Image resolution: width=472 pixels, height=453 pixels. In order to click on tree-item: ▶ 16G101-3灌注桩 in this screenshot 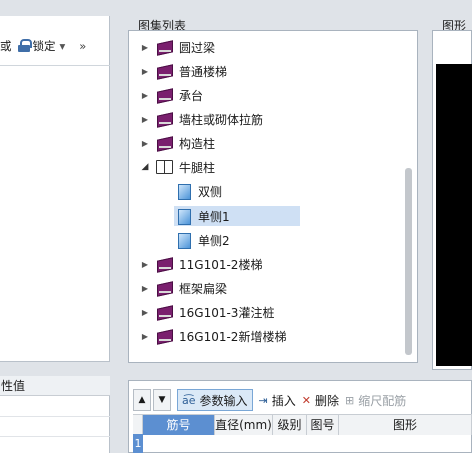, I will do `click(207, 312)`.